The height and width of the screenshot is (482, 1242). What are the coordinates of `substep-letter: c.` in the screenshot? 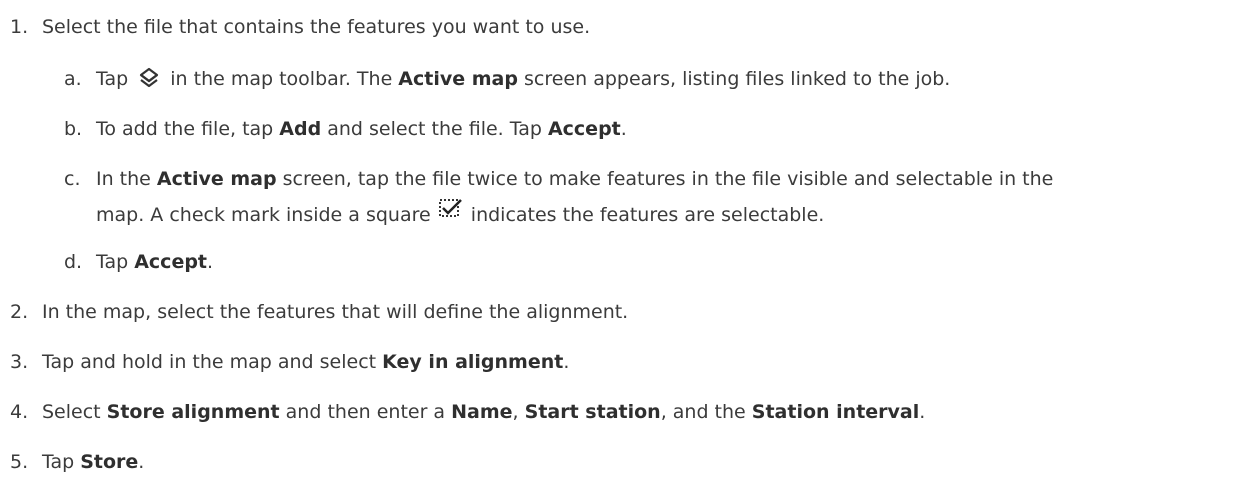 It's located at (72, 179).